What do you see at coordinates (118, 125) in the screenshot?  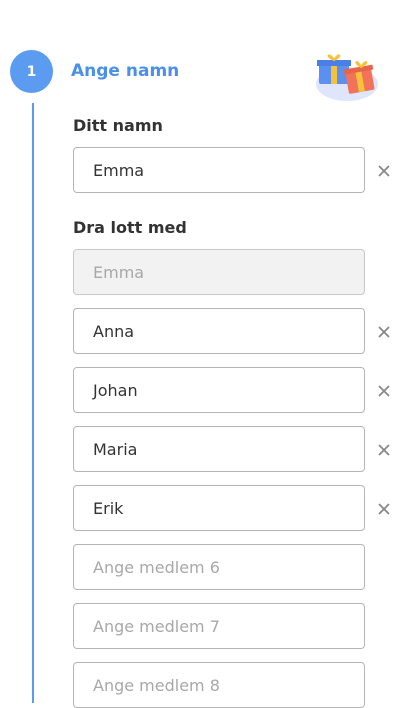 I see `your-name-label: Ditt namn` at bounding box center [118, 125].